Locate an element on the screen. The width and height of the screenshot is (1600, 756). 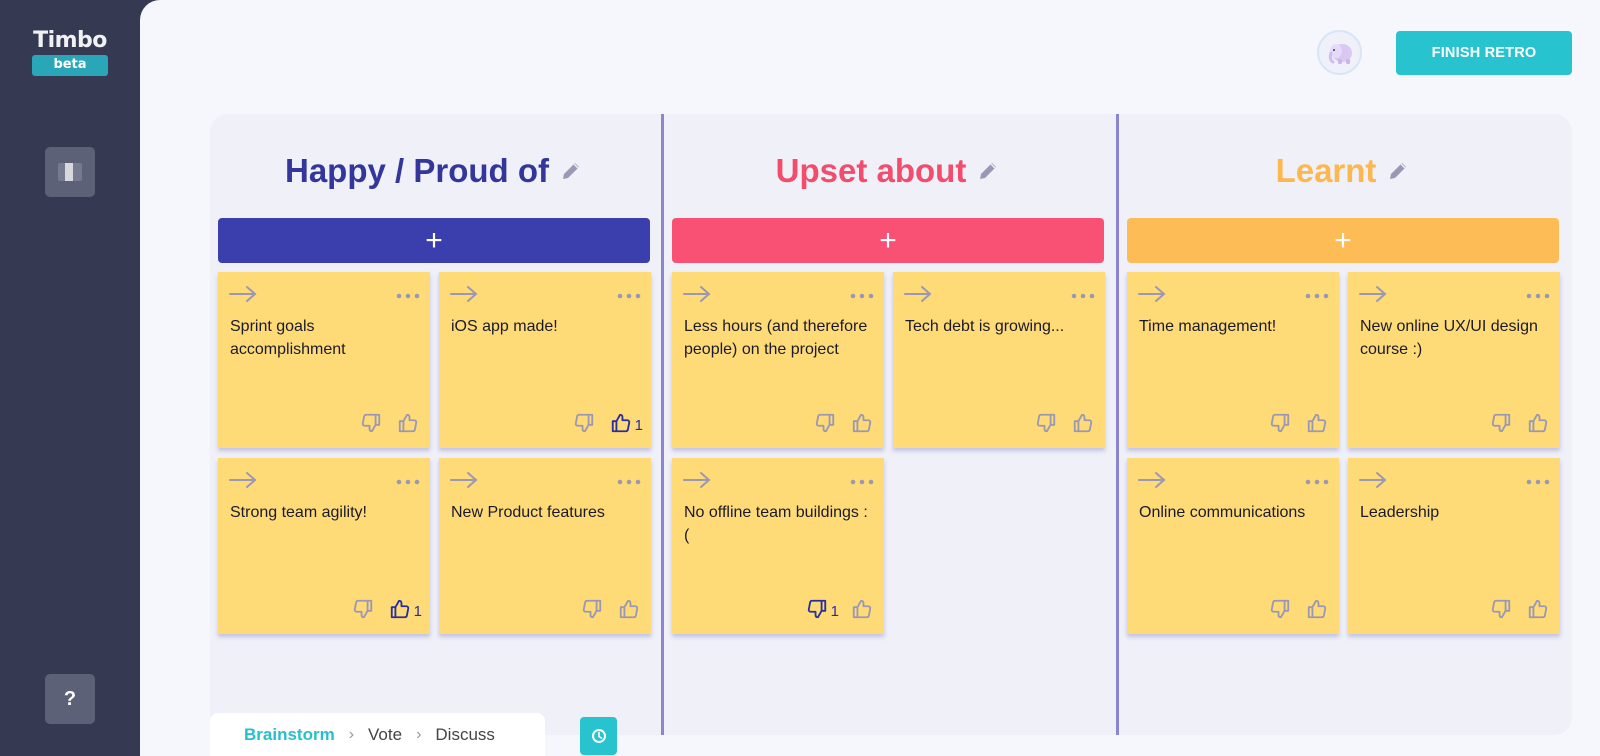
sticky-card: Leadership is located at coordinates (1454, 546).